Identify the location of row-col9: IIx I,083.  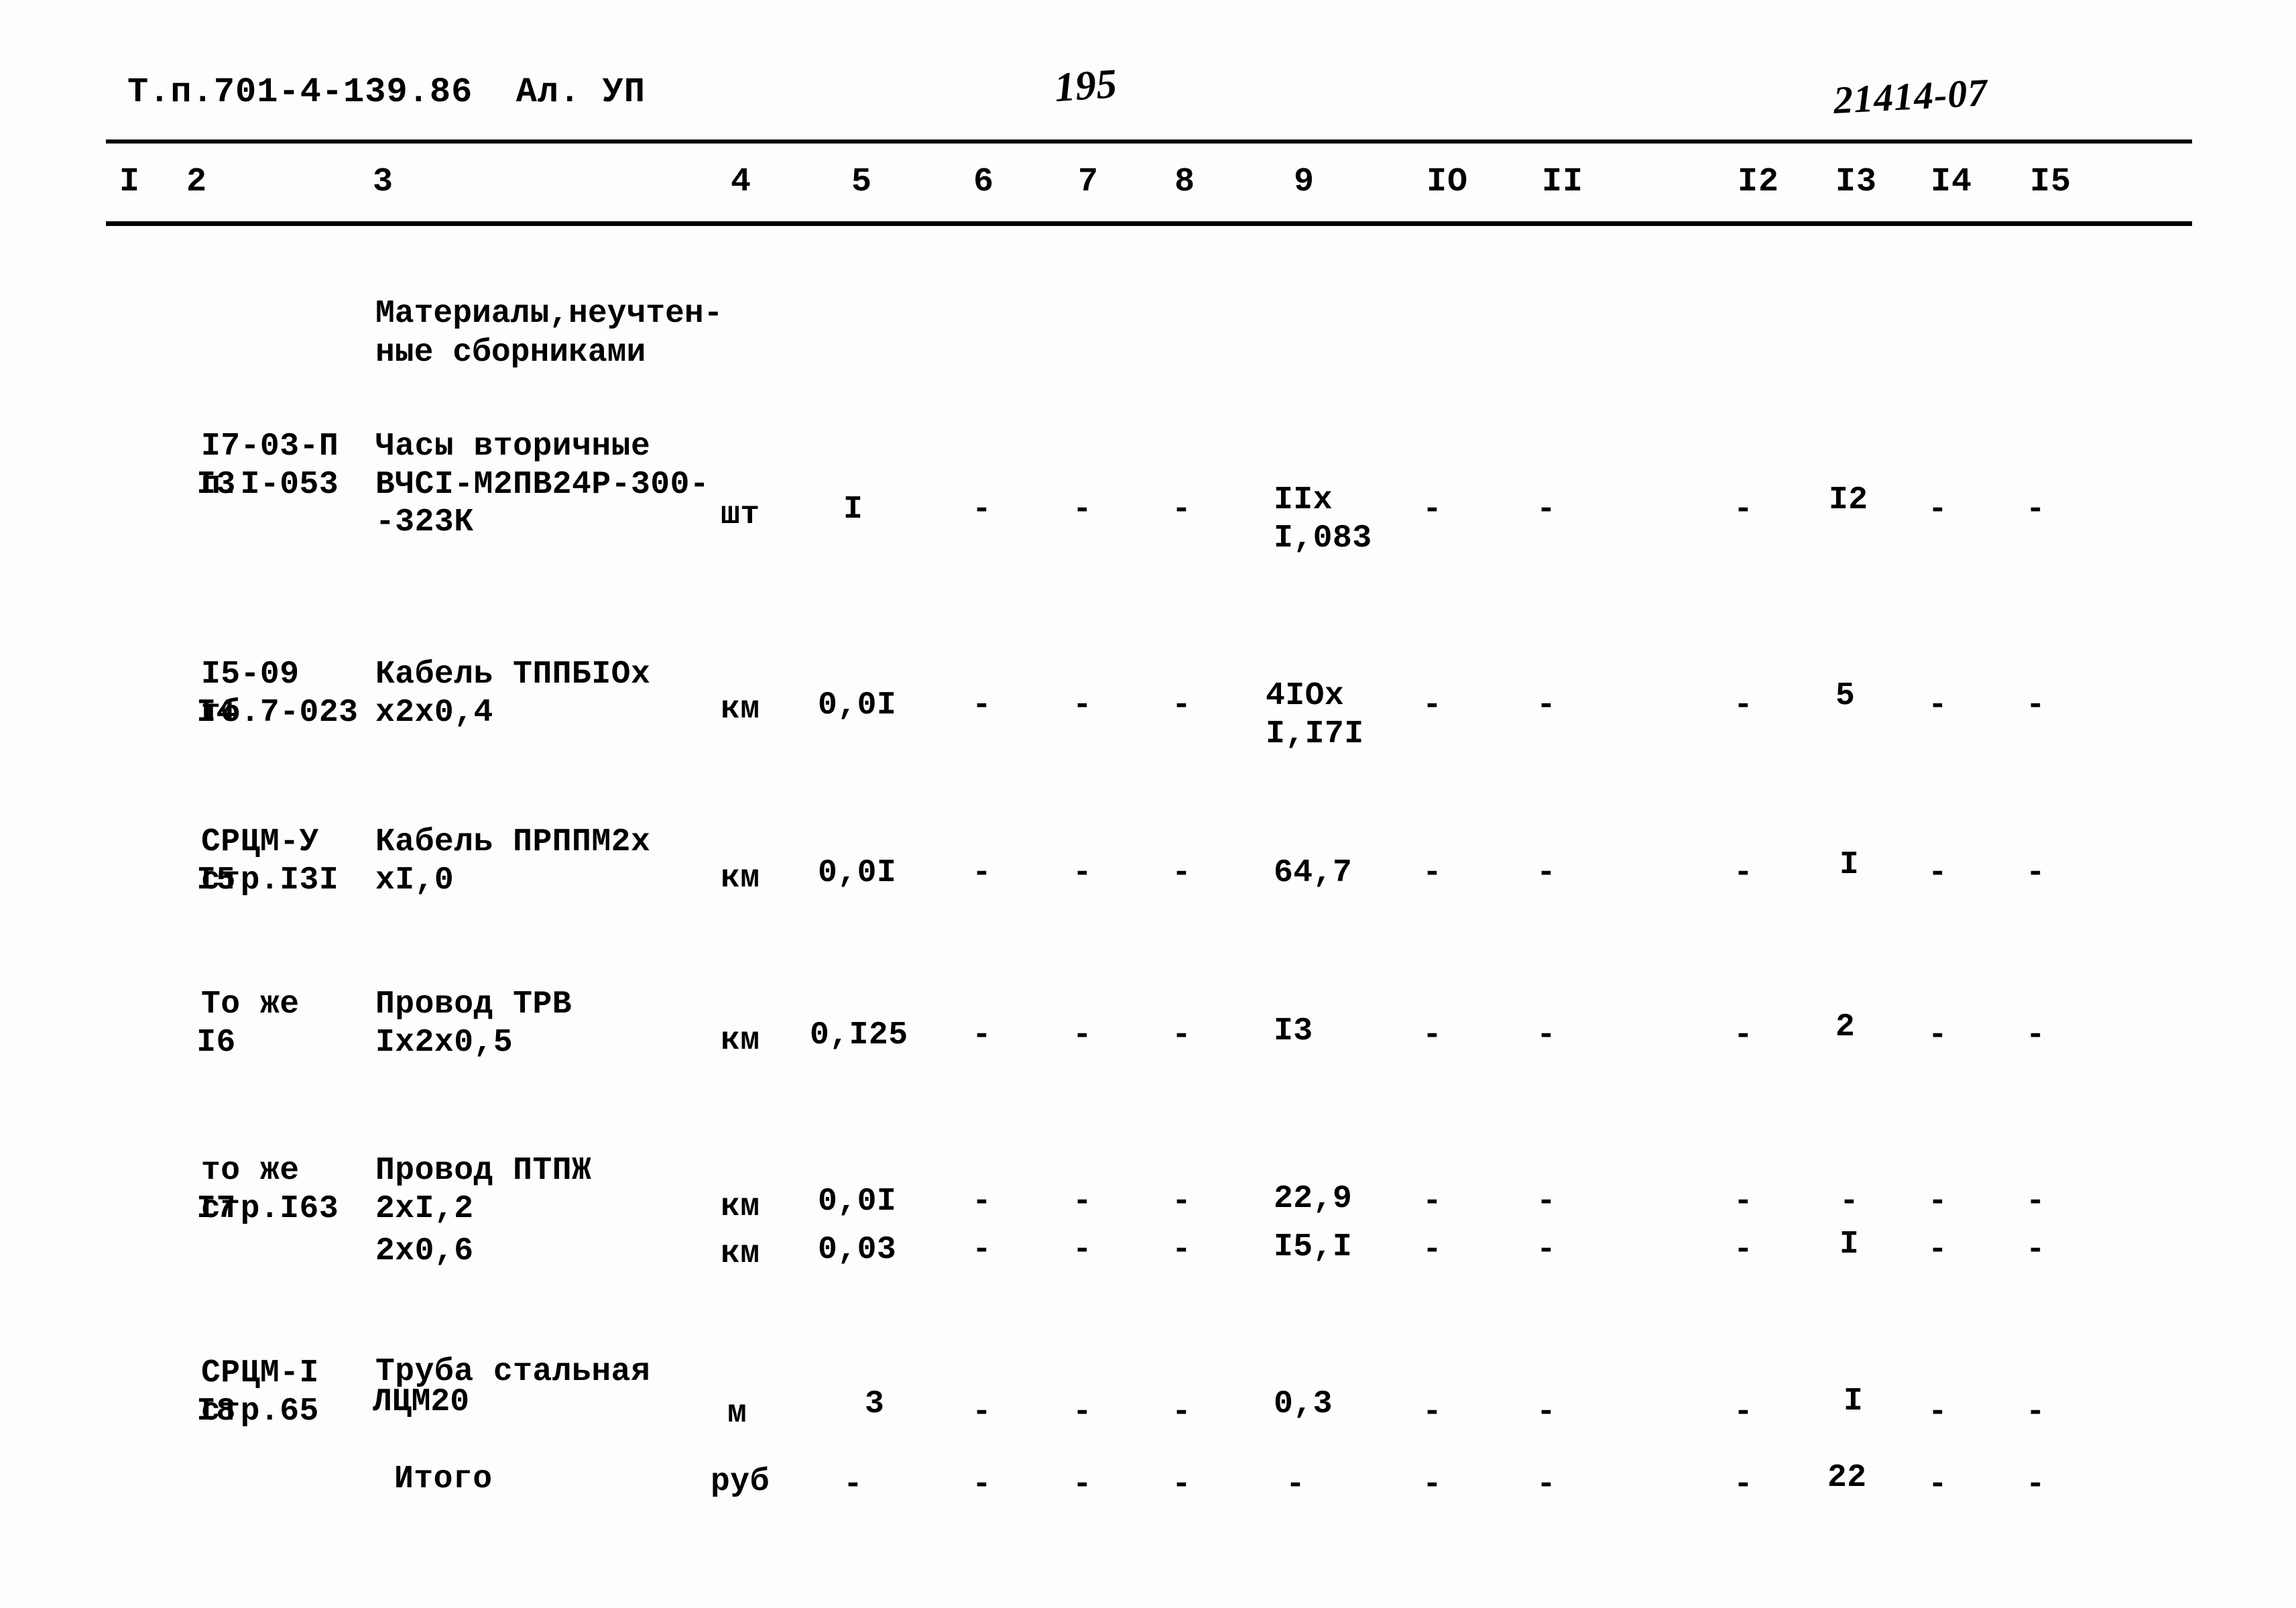
(1323, 519).